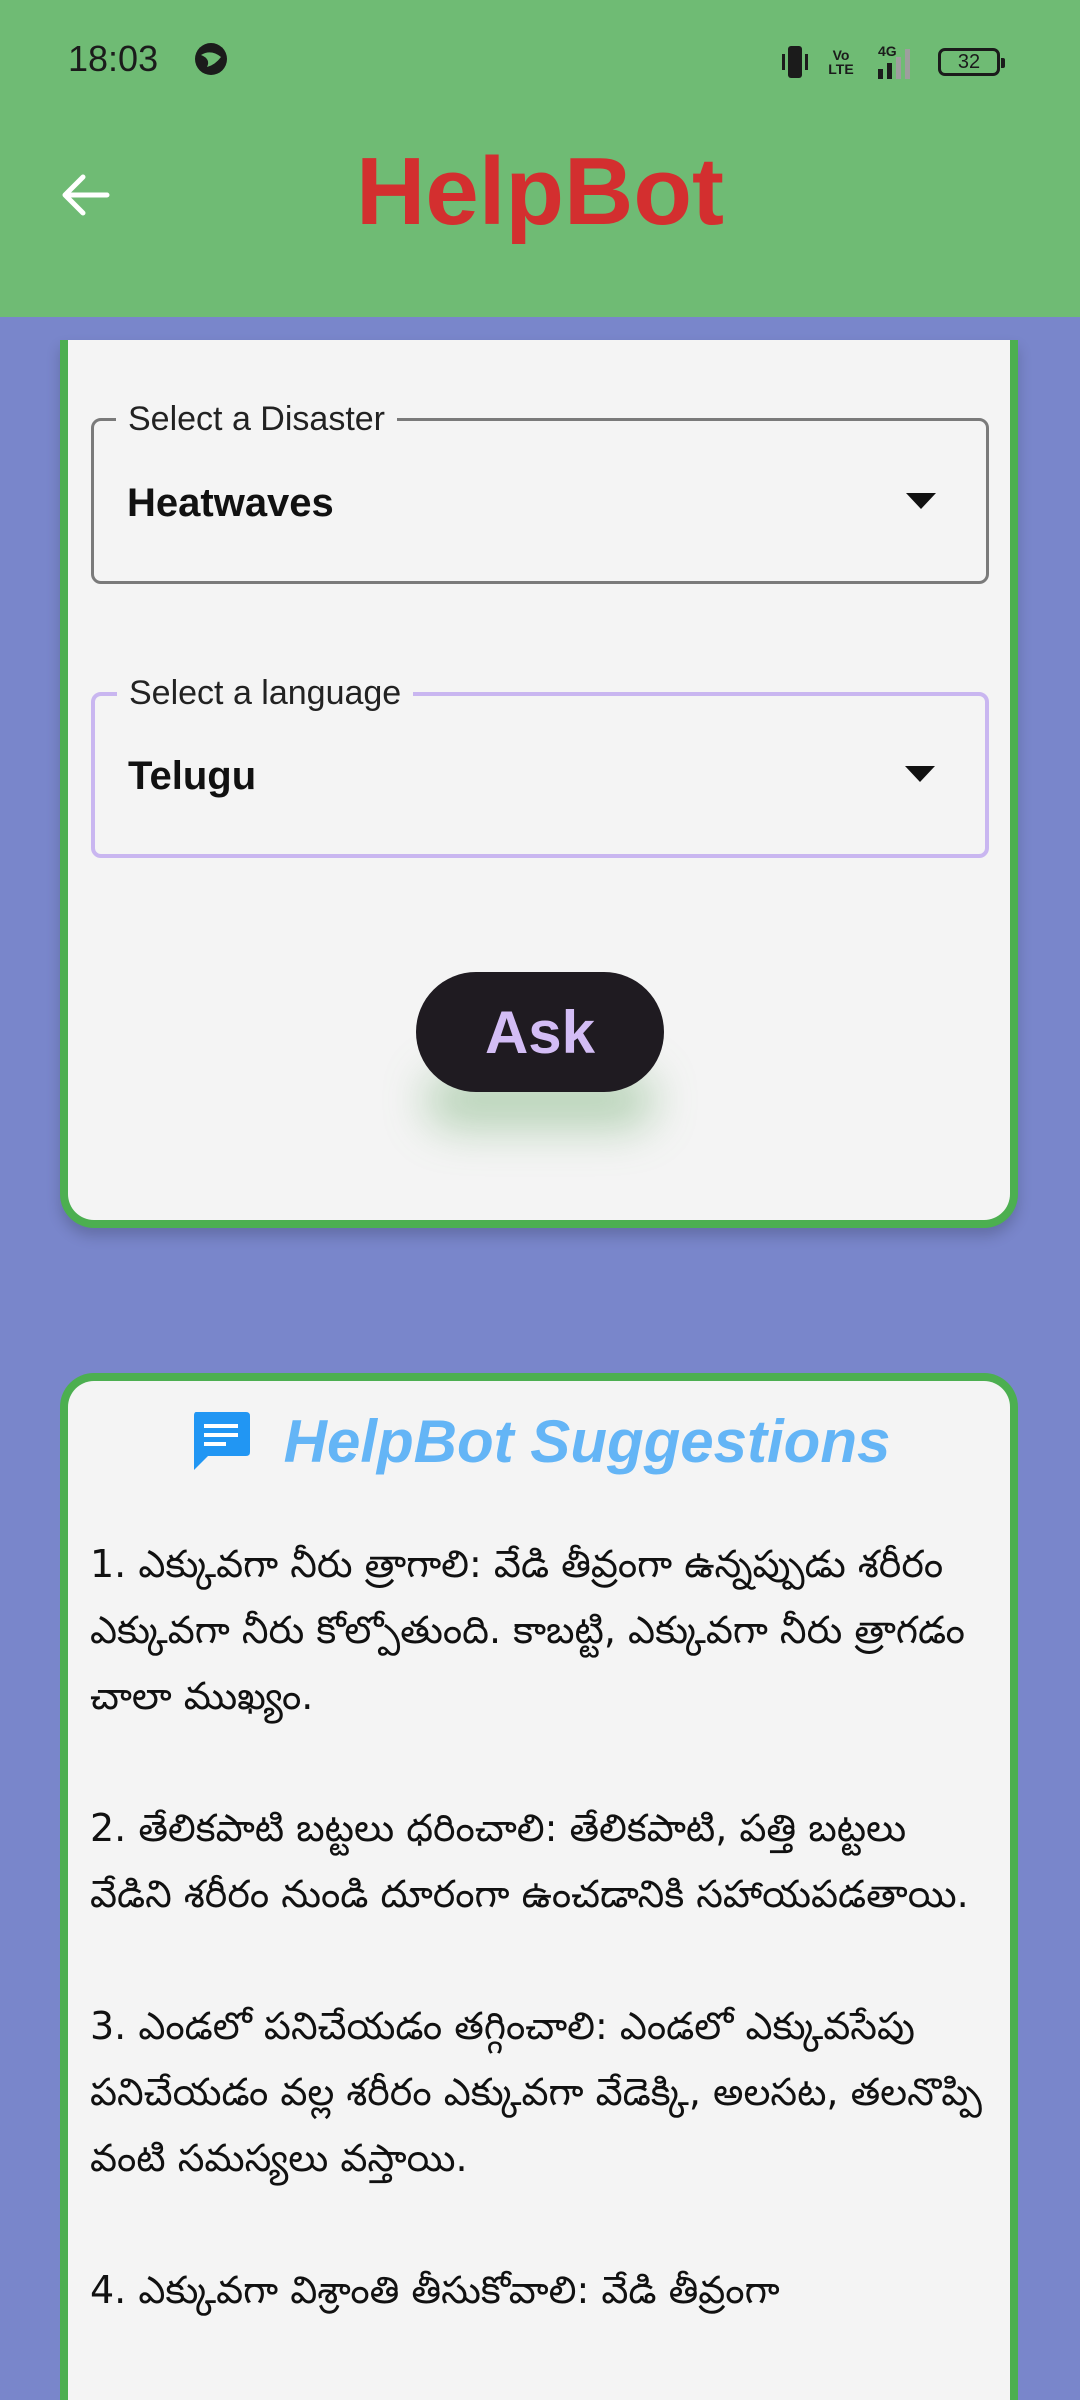 This screenshot has width=1080, height=2400. Describe the element at coordinates (969, 62) in the screenshot. I see `battery-level: 32` at that location.